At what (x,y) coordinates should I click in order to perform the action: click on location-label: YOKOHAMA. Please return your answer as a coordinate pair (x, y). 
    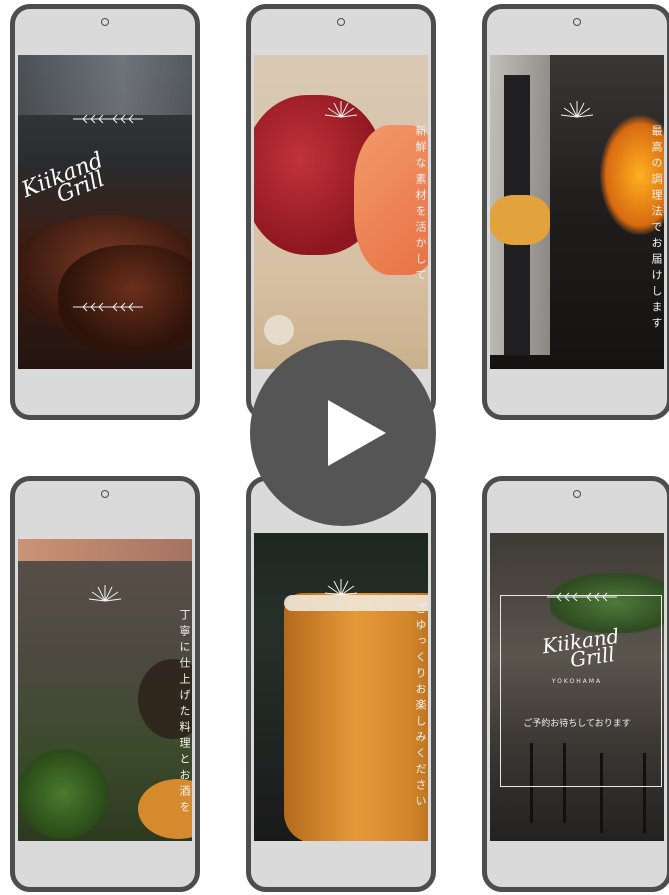
    Looking at the image, I should click on (577, 681).